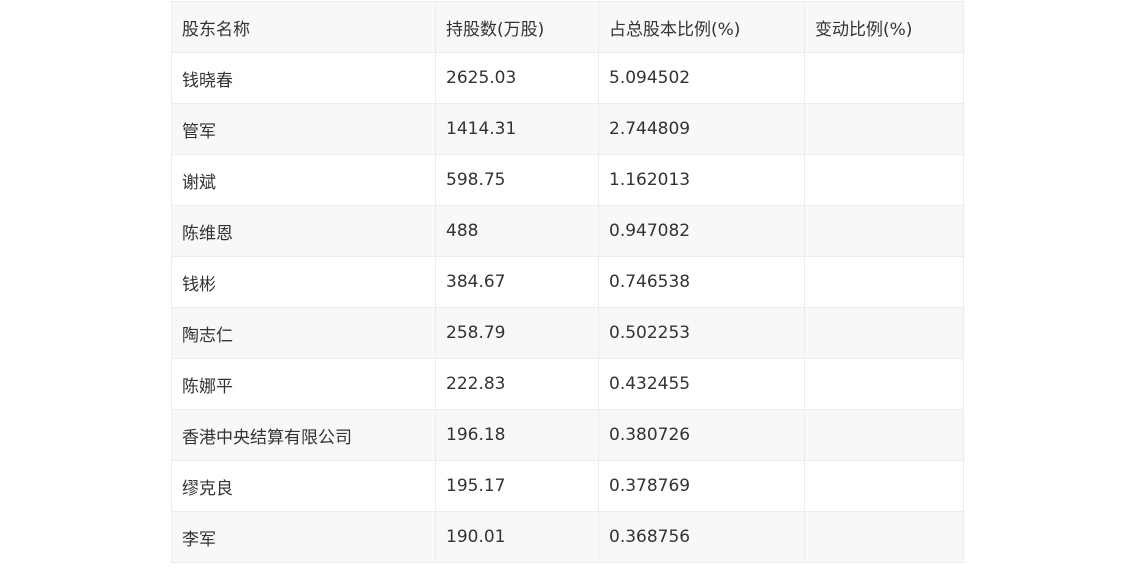 The image size is (1134, 573). I want to click on cell-shares-held: 196.18, so click(517, 435).